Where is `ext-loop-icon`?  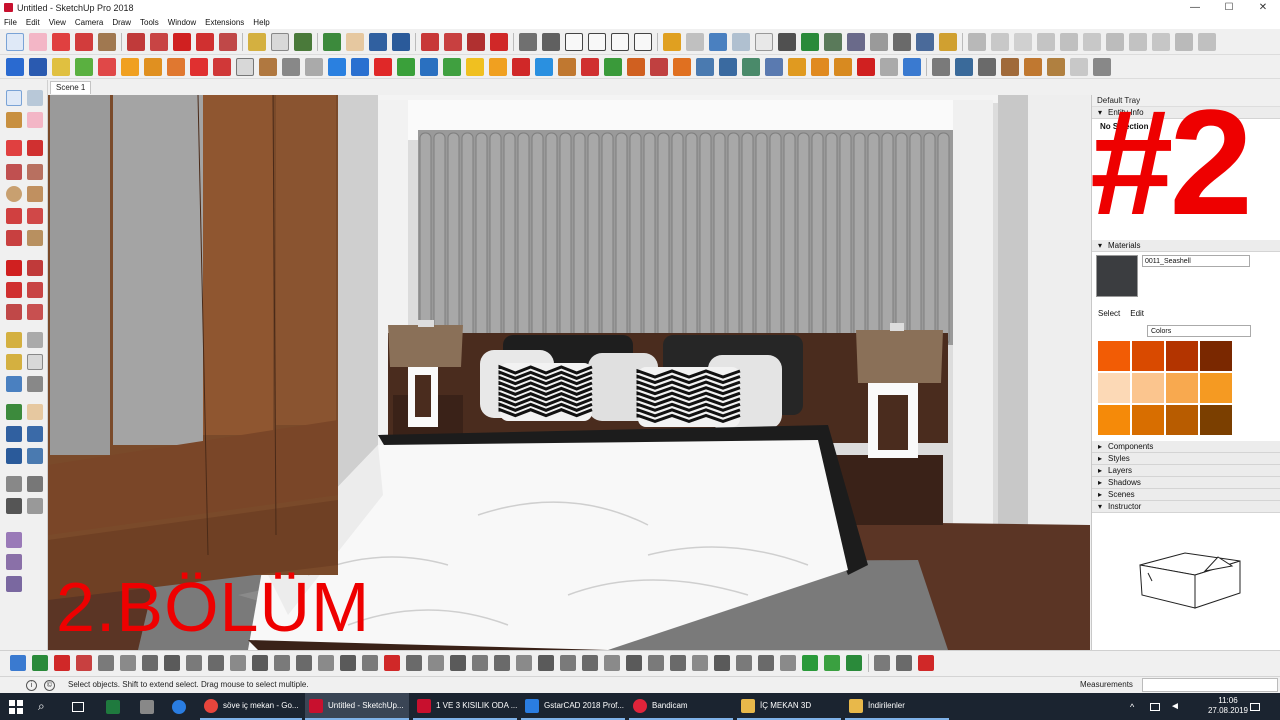
ext-loop-icon is located at coordinates (172, 663).